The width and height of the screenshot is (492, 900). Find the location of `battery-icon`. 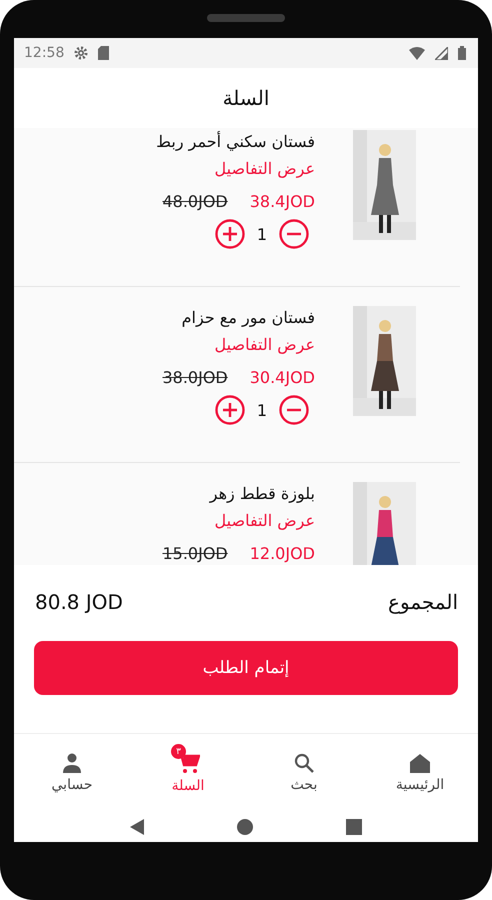

battery-icon is located at coordinates (462, 53).